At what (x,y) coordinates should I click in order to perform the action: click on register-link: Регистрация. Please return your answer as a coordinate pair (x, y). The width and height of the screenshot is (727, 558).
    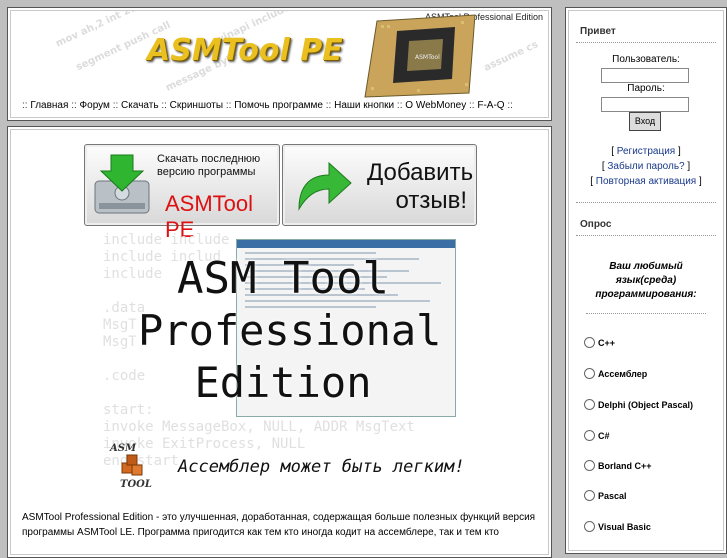
    Looking at the image, I should click on (646, 151).